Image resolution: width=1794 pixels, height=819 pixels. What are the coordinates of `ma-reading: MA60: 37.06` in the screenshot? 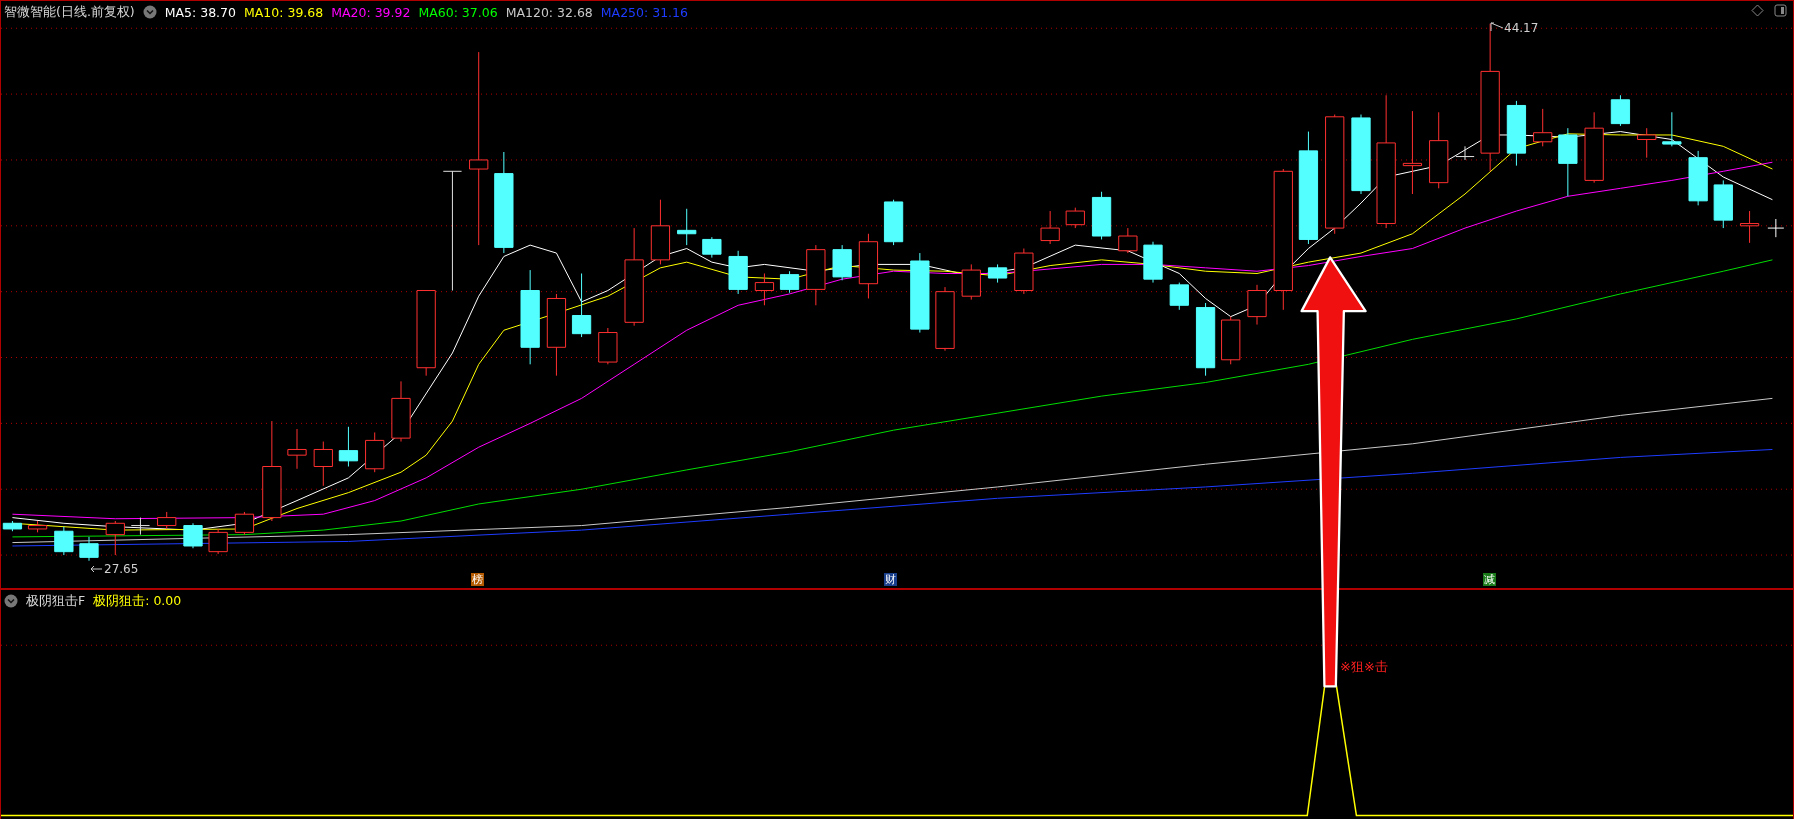 It's located at (458, 12).